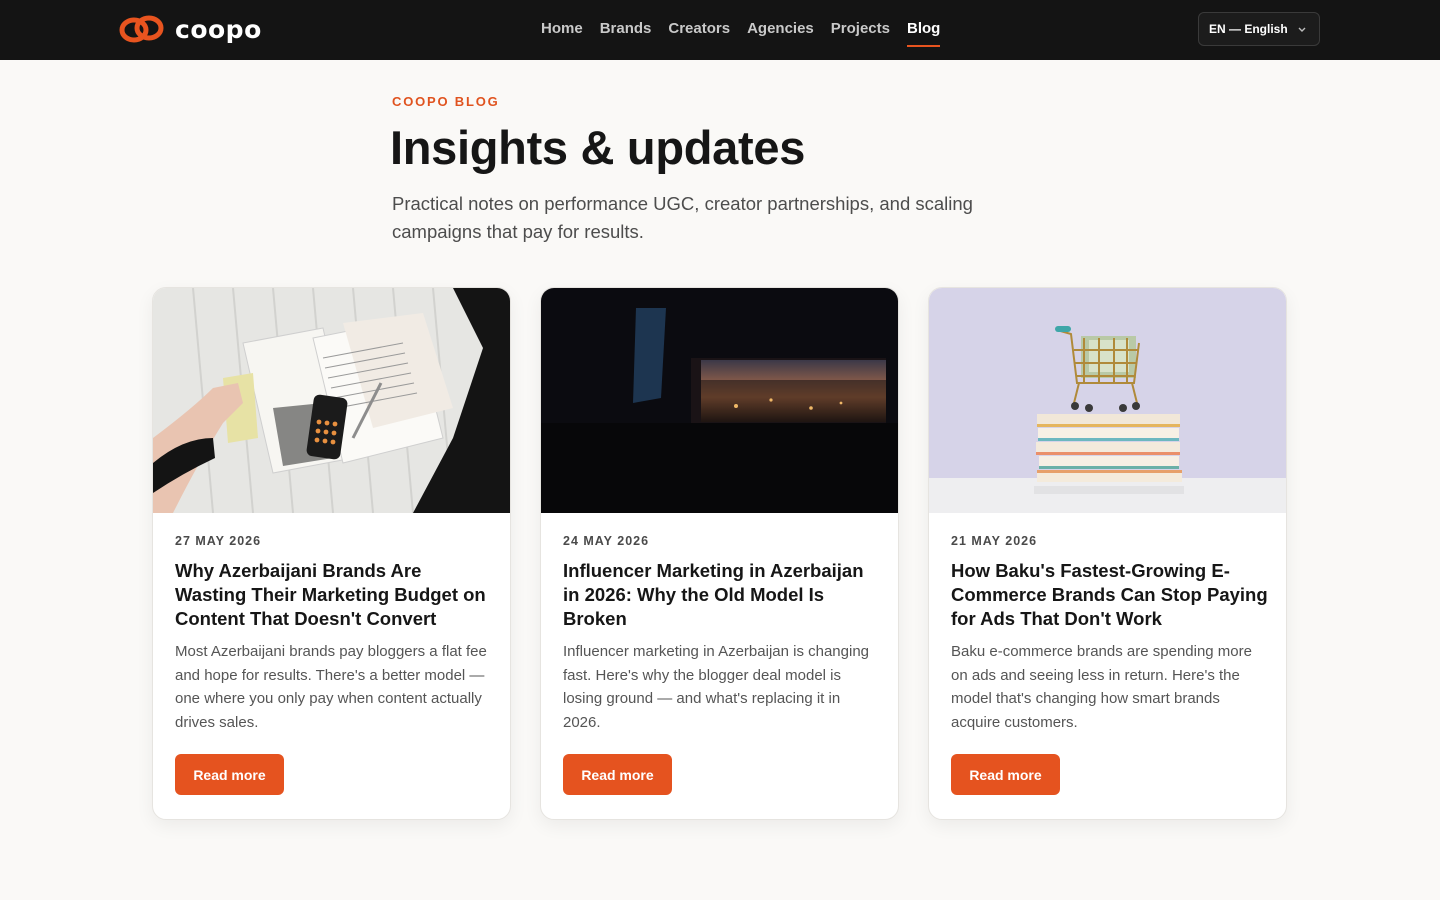 This screenshot has height=900, width=1440. I want to click on nav-creators: Creators, so click(699, 30).